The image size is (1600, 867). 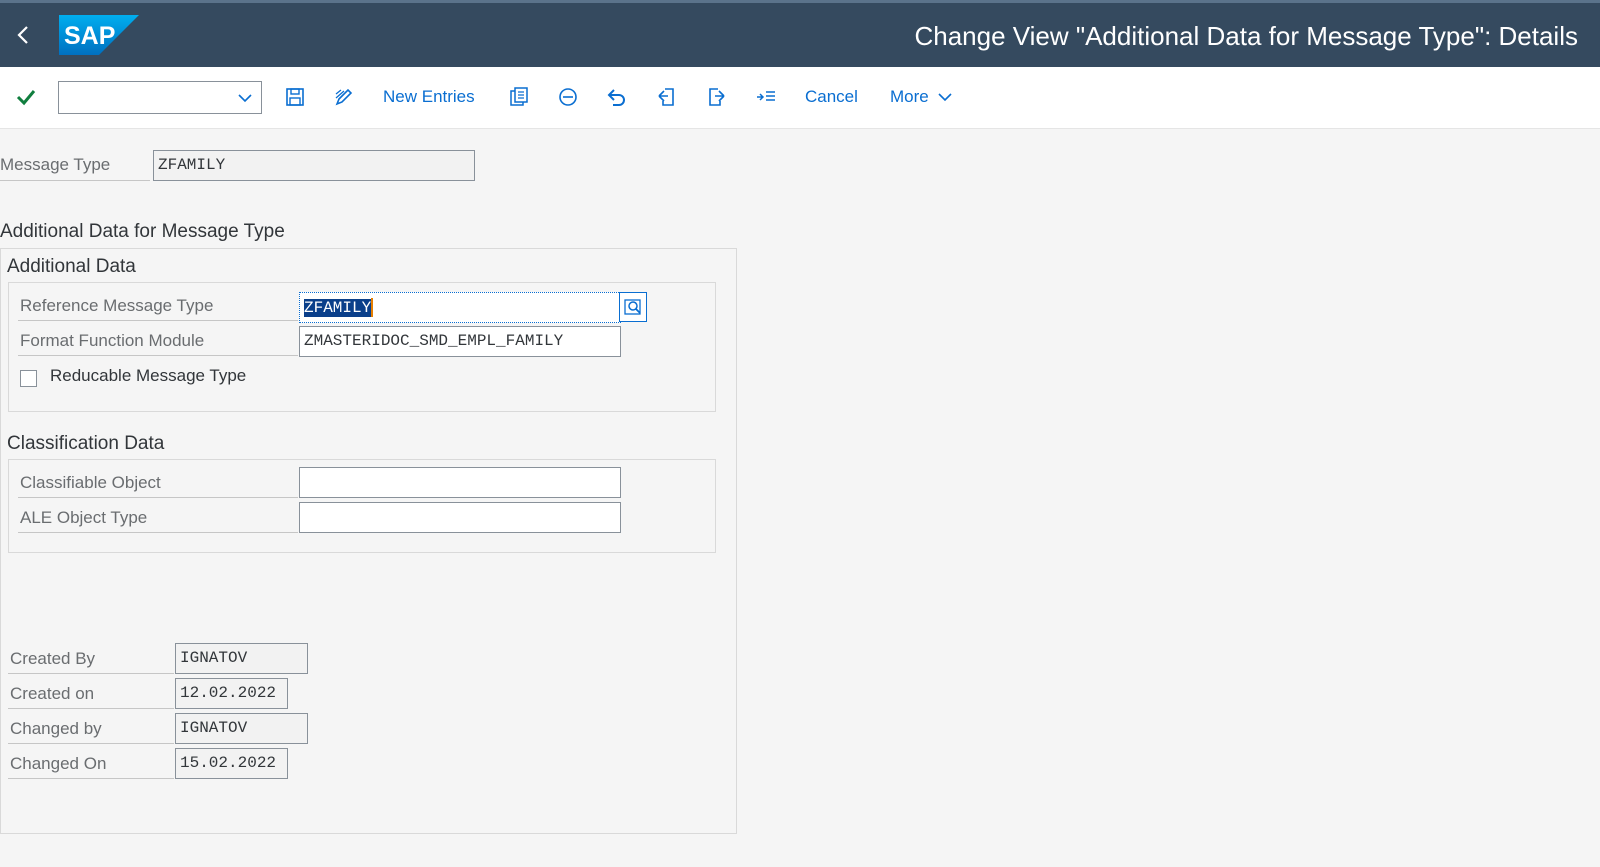 What do you see at coordinates (56, 728) in the screenshot?
I see `changed-by-label: Changed by` at bounding box center [56, 728].